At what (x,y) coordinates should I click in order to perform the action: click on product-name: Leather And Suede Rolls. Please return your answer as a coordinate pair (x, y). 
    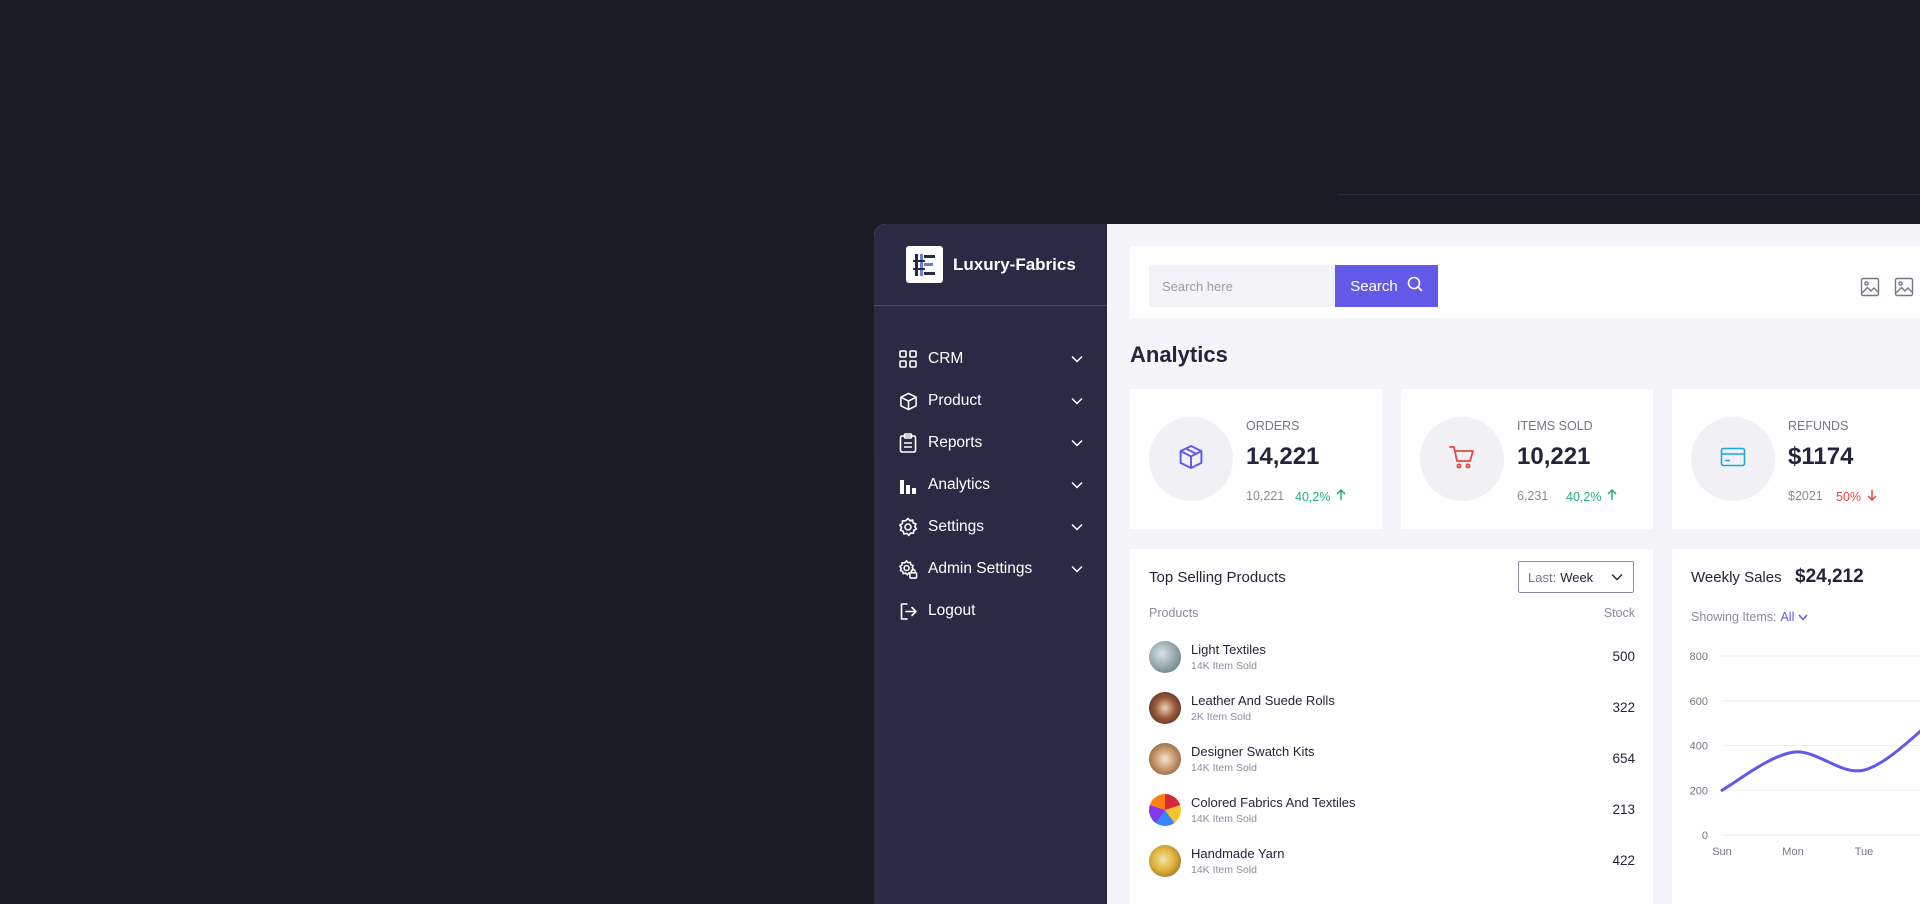
    Looking at the image, I should click on (1263, 700).